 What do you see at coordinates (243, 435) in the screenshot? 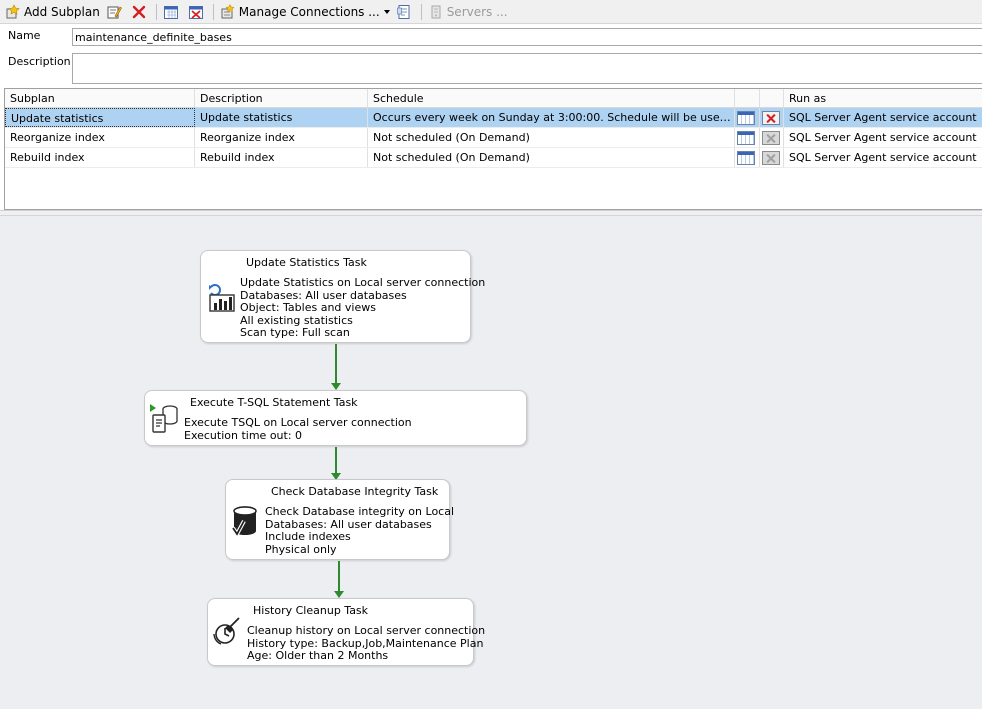
I see `task-detail-line: Execution time out: 0` at bounding box center [243, 435].